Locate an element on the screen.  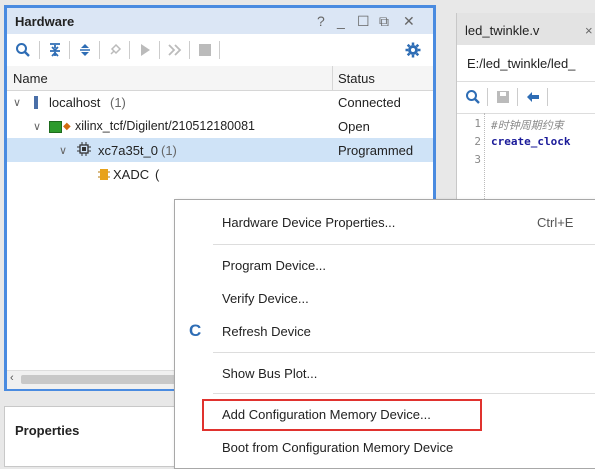
tree-row-label: xc7a35t_0 is located at coordinates (128, 150).